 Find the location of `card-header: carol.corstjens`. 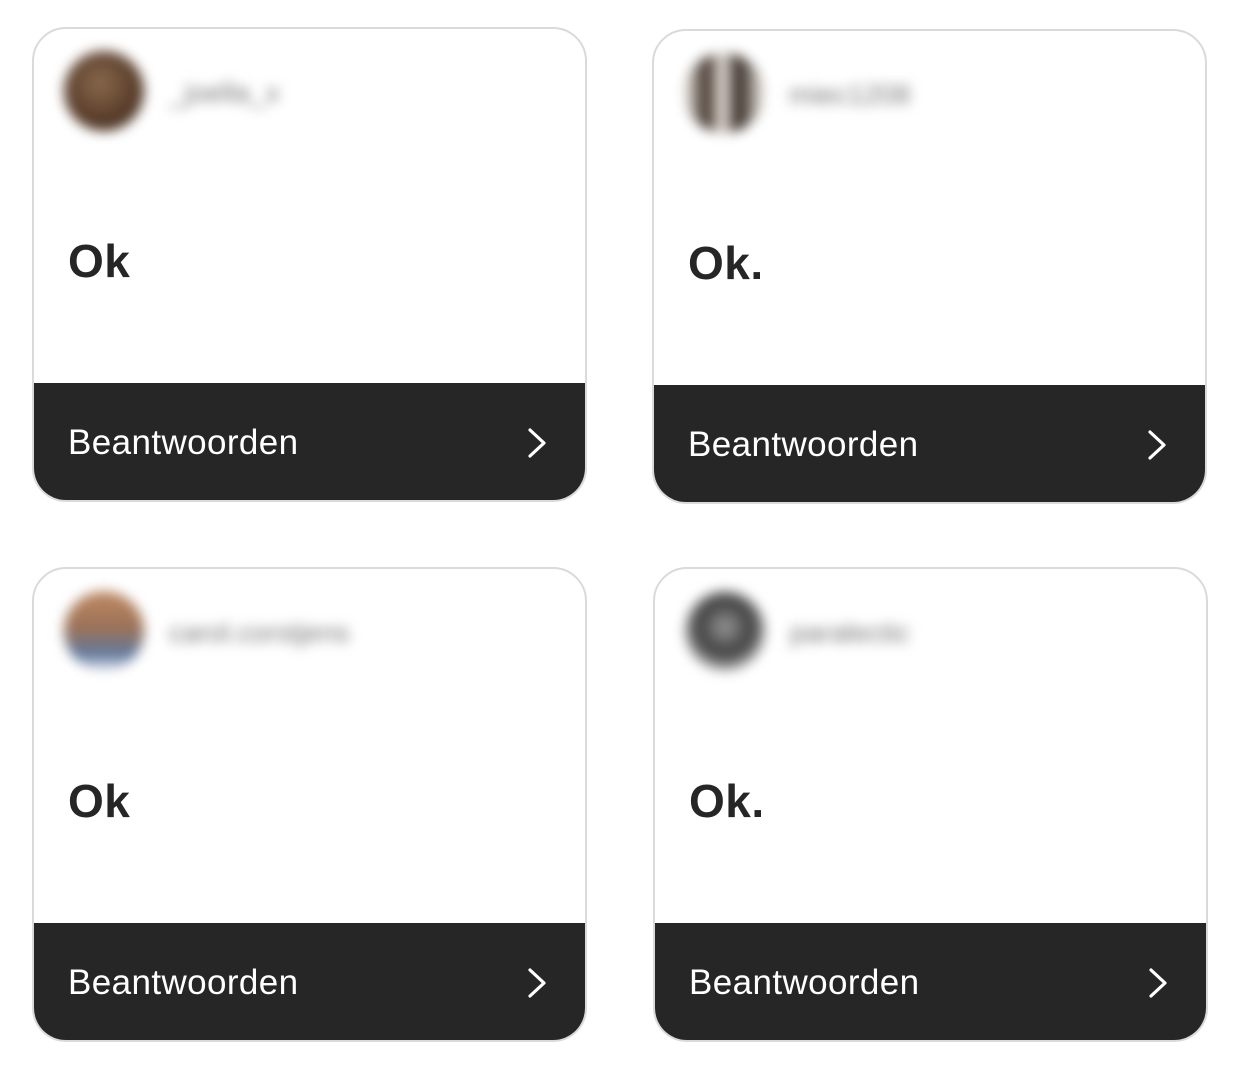

card-header: carol.corstjens is located at coordinates (309, 634).